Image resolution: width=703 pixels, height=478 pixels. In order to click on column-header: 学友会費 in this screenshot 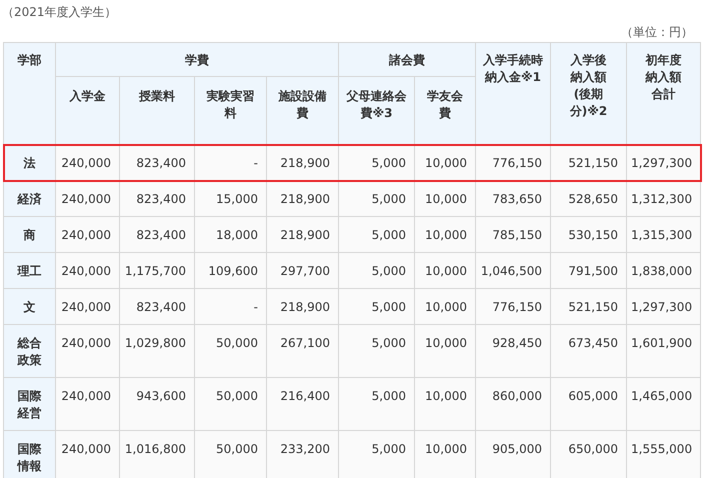, I will do `click(445, 105)`.